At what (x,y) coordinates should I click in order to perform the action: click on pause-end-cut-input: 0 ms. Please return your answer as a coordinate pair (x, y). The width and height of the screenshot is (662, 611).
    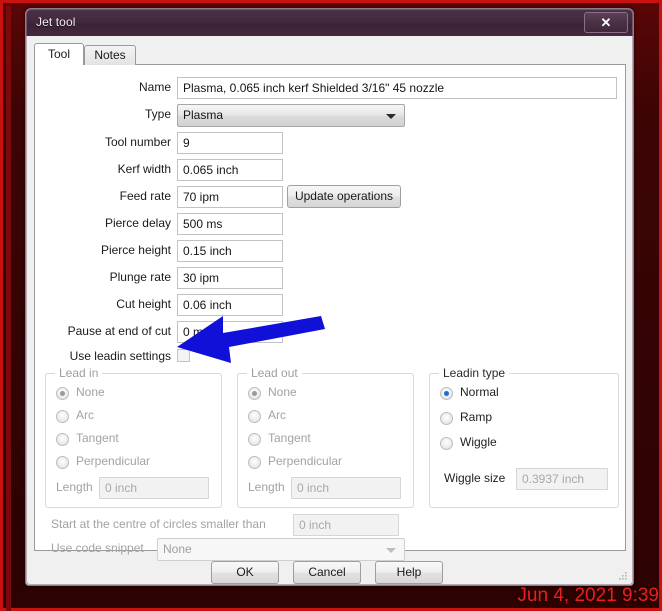
    Looking at the image, I should click on (230, 332).